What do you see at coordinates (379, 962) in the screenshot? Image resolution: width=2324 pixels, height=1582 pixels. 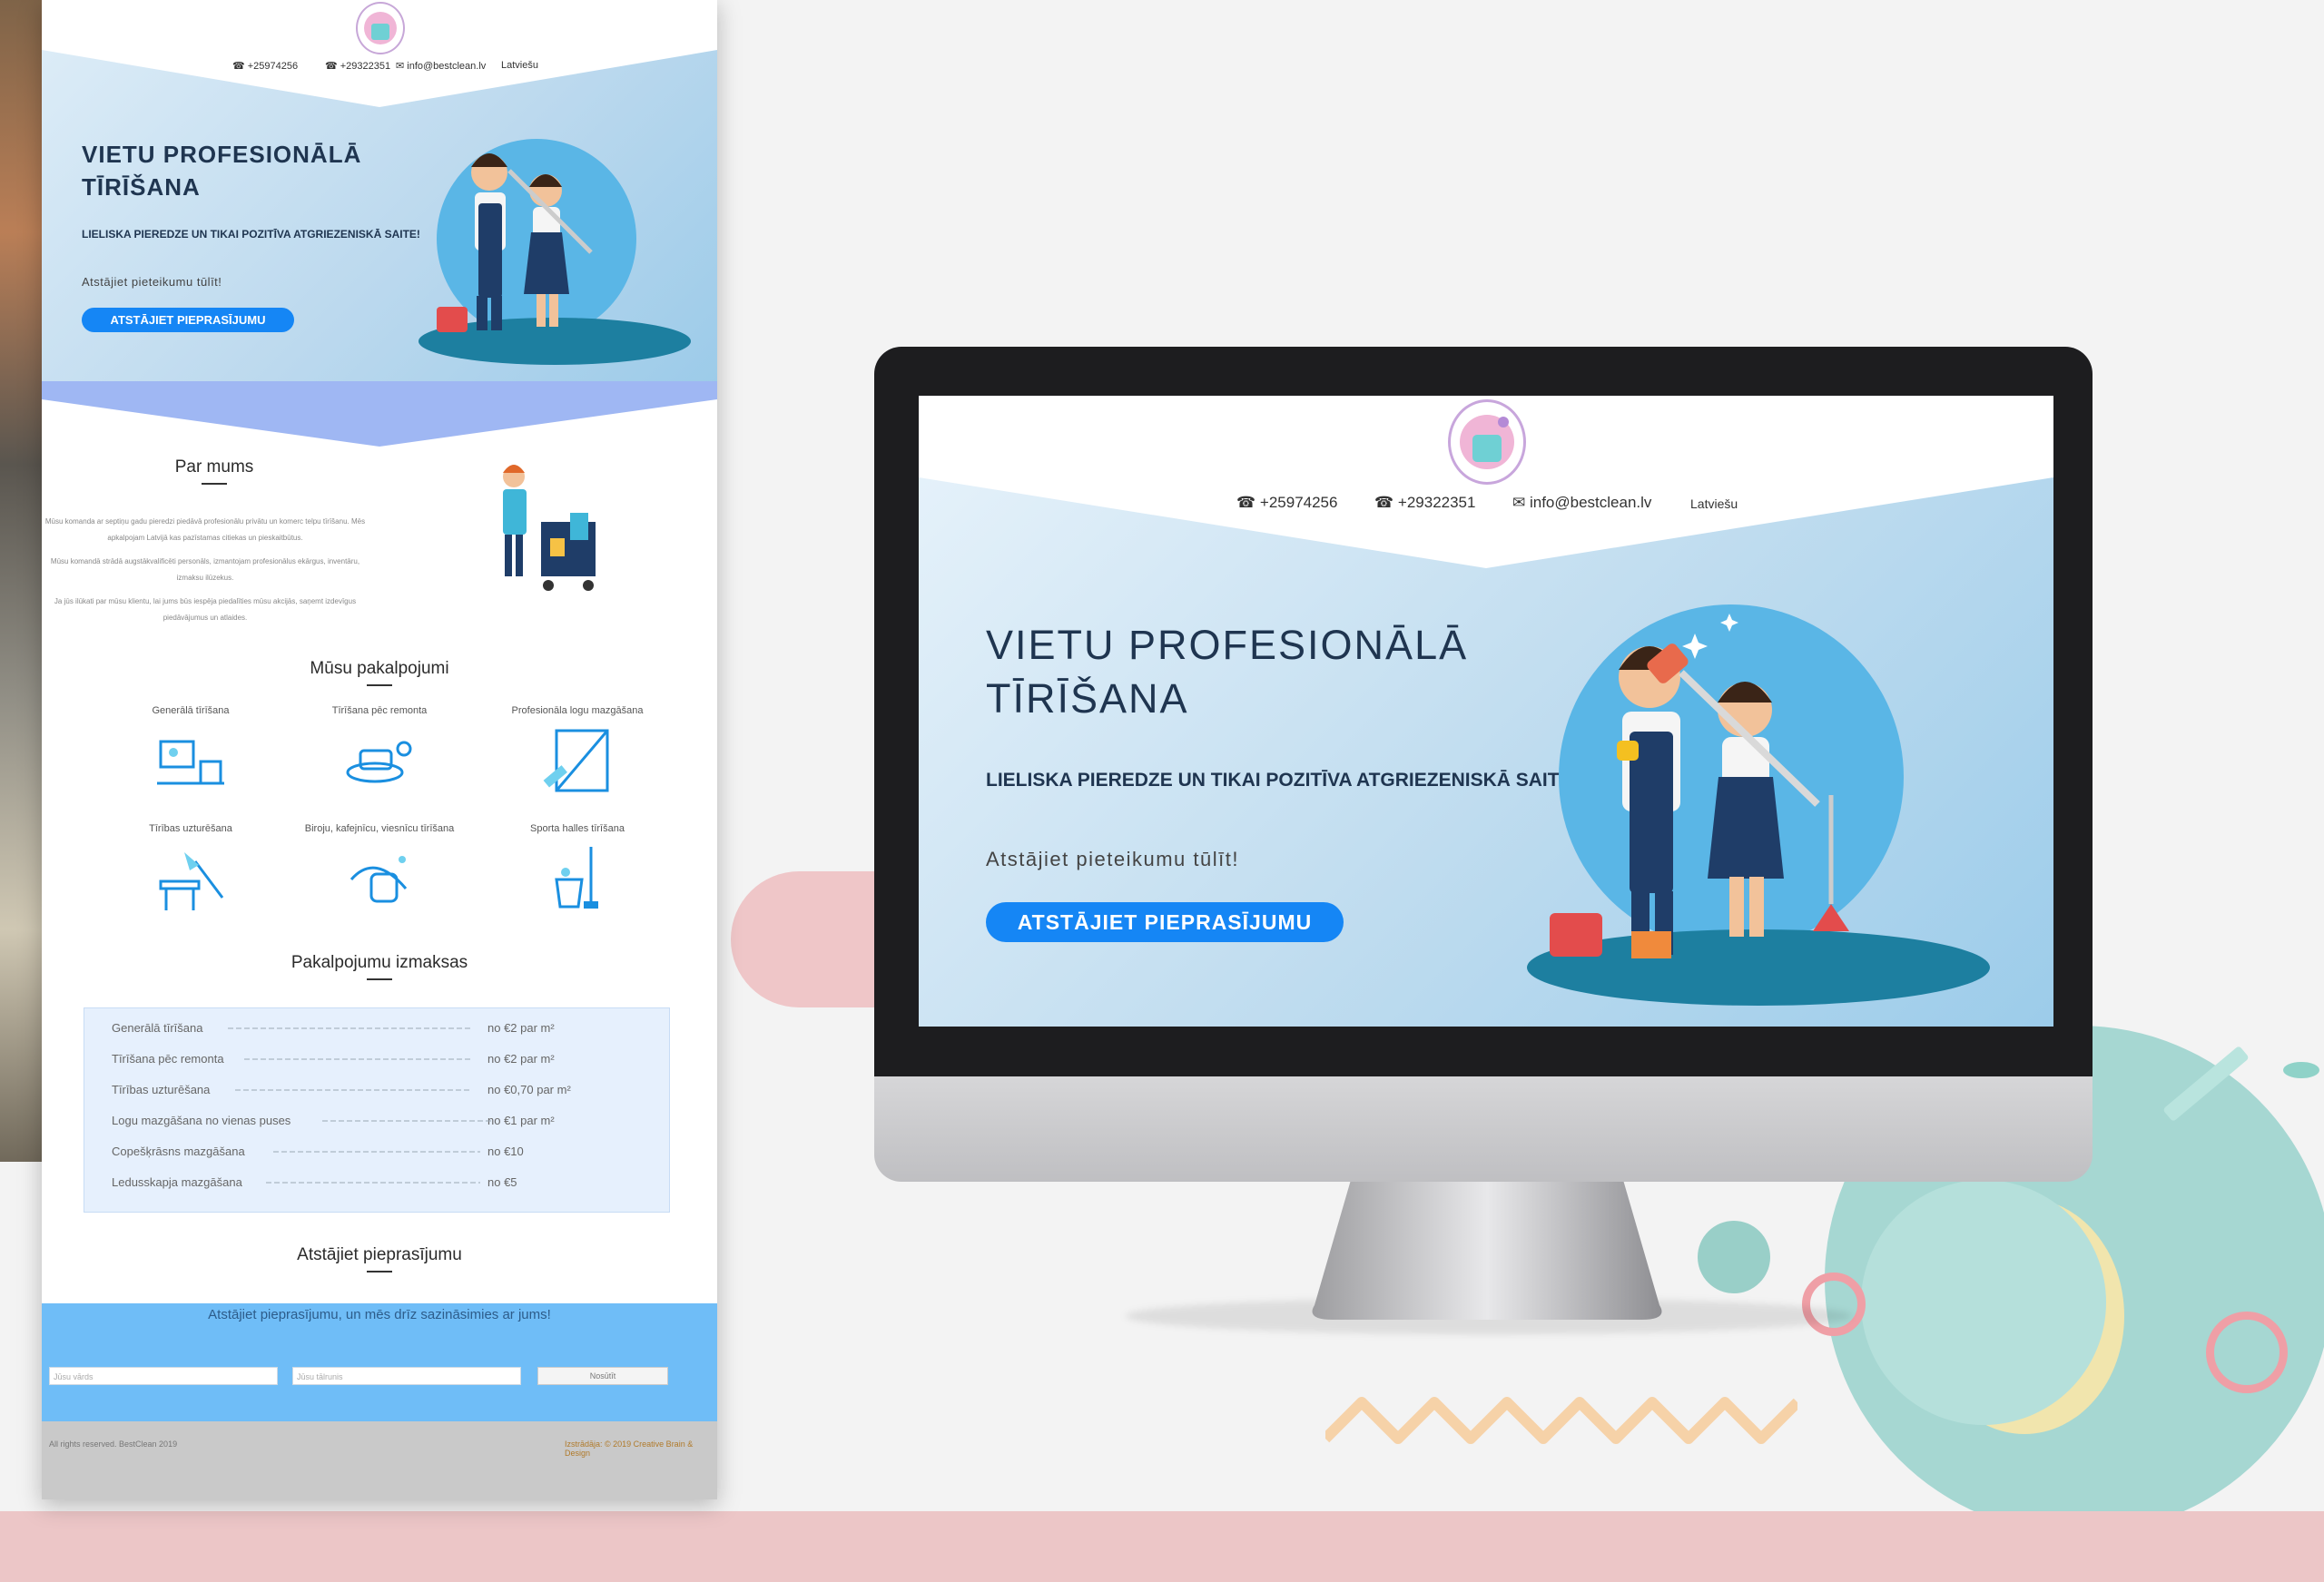 I see `prices-heading: Pakalpojumu izmaksas` at bounding box center [379, 962].